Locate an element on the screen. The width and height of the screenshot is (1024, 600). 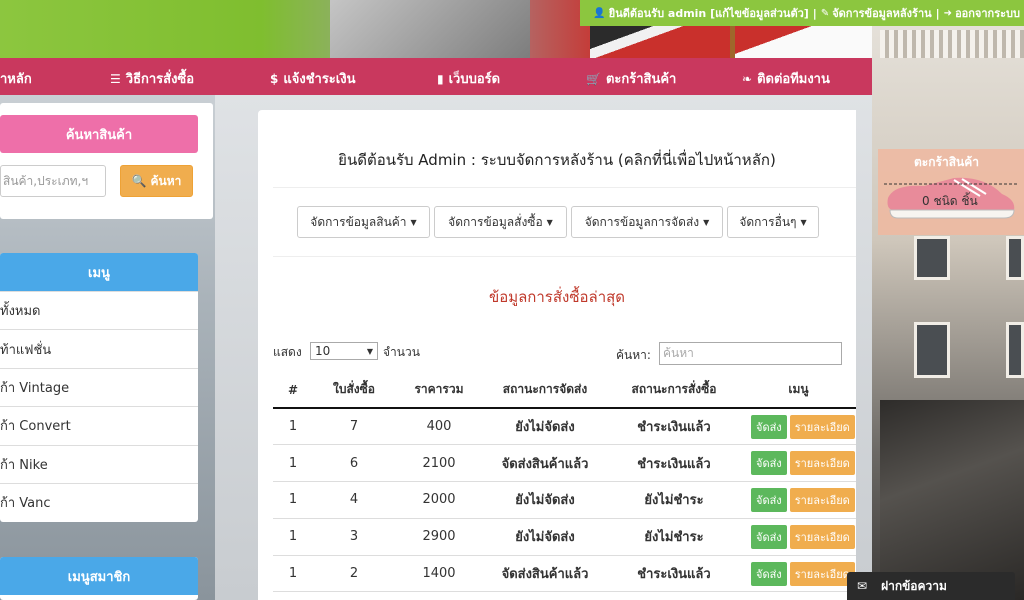
user-icon: 👤 is located at coordinates (599, 13).